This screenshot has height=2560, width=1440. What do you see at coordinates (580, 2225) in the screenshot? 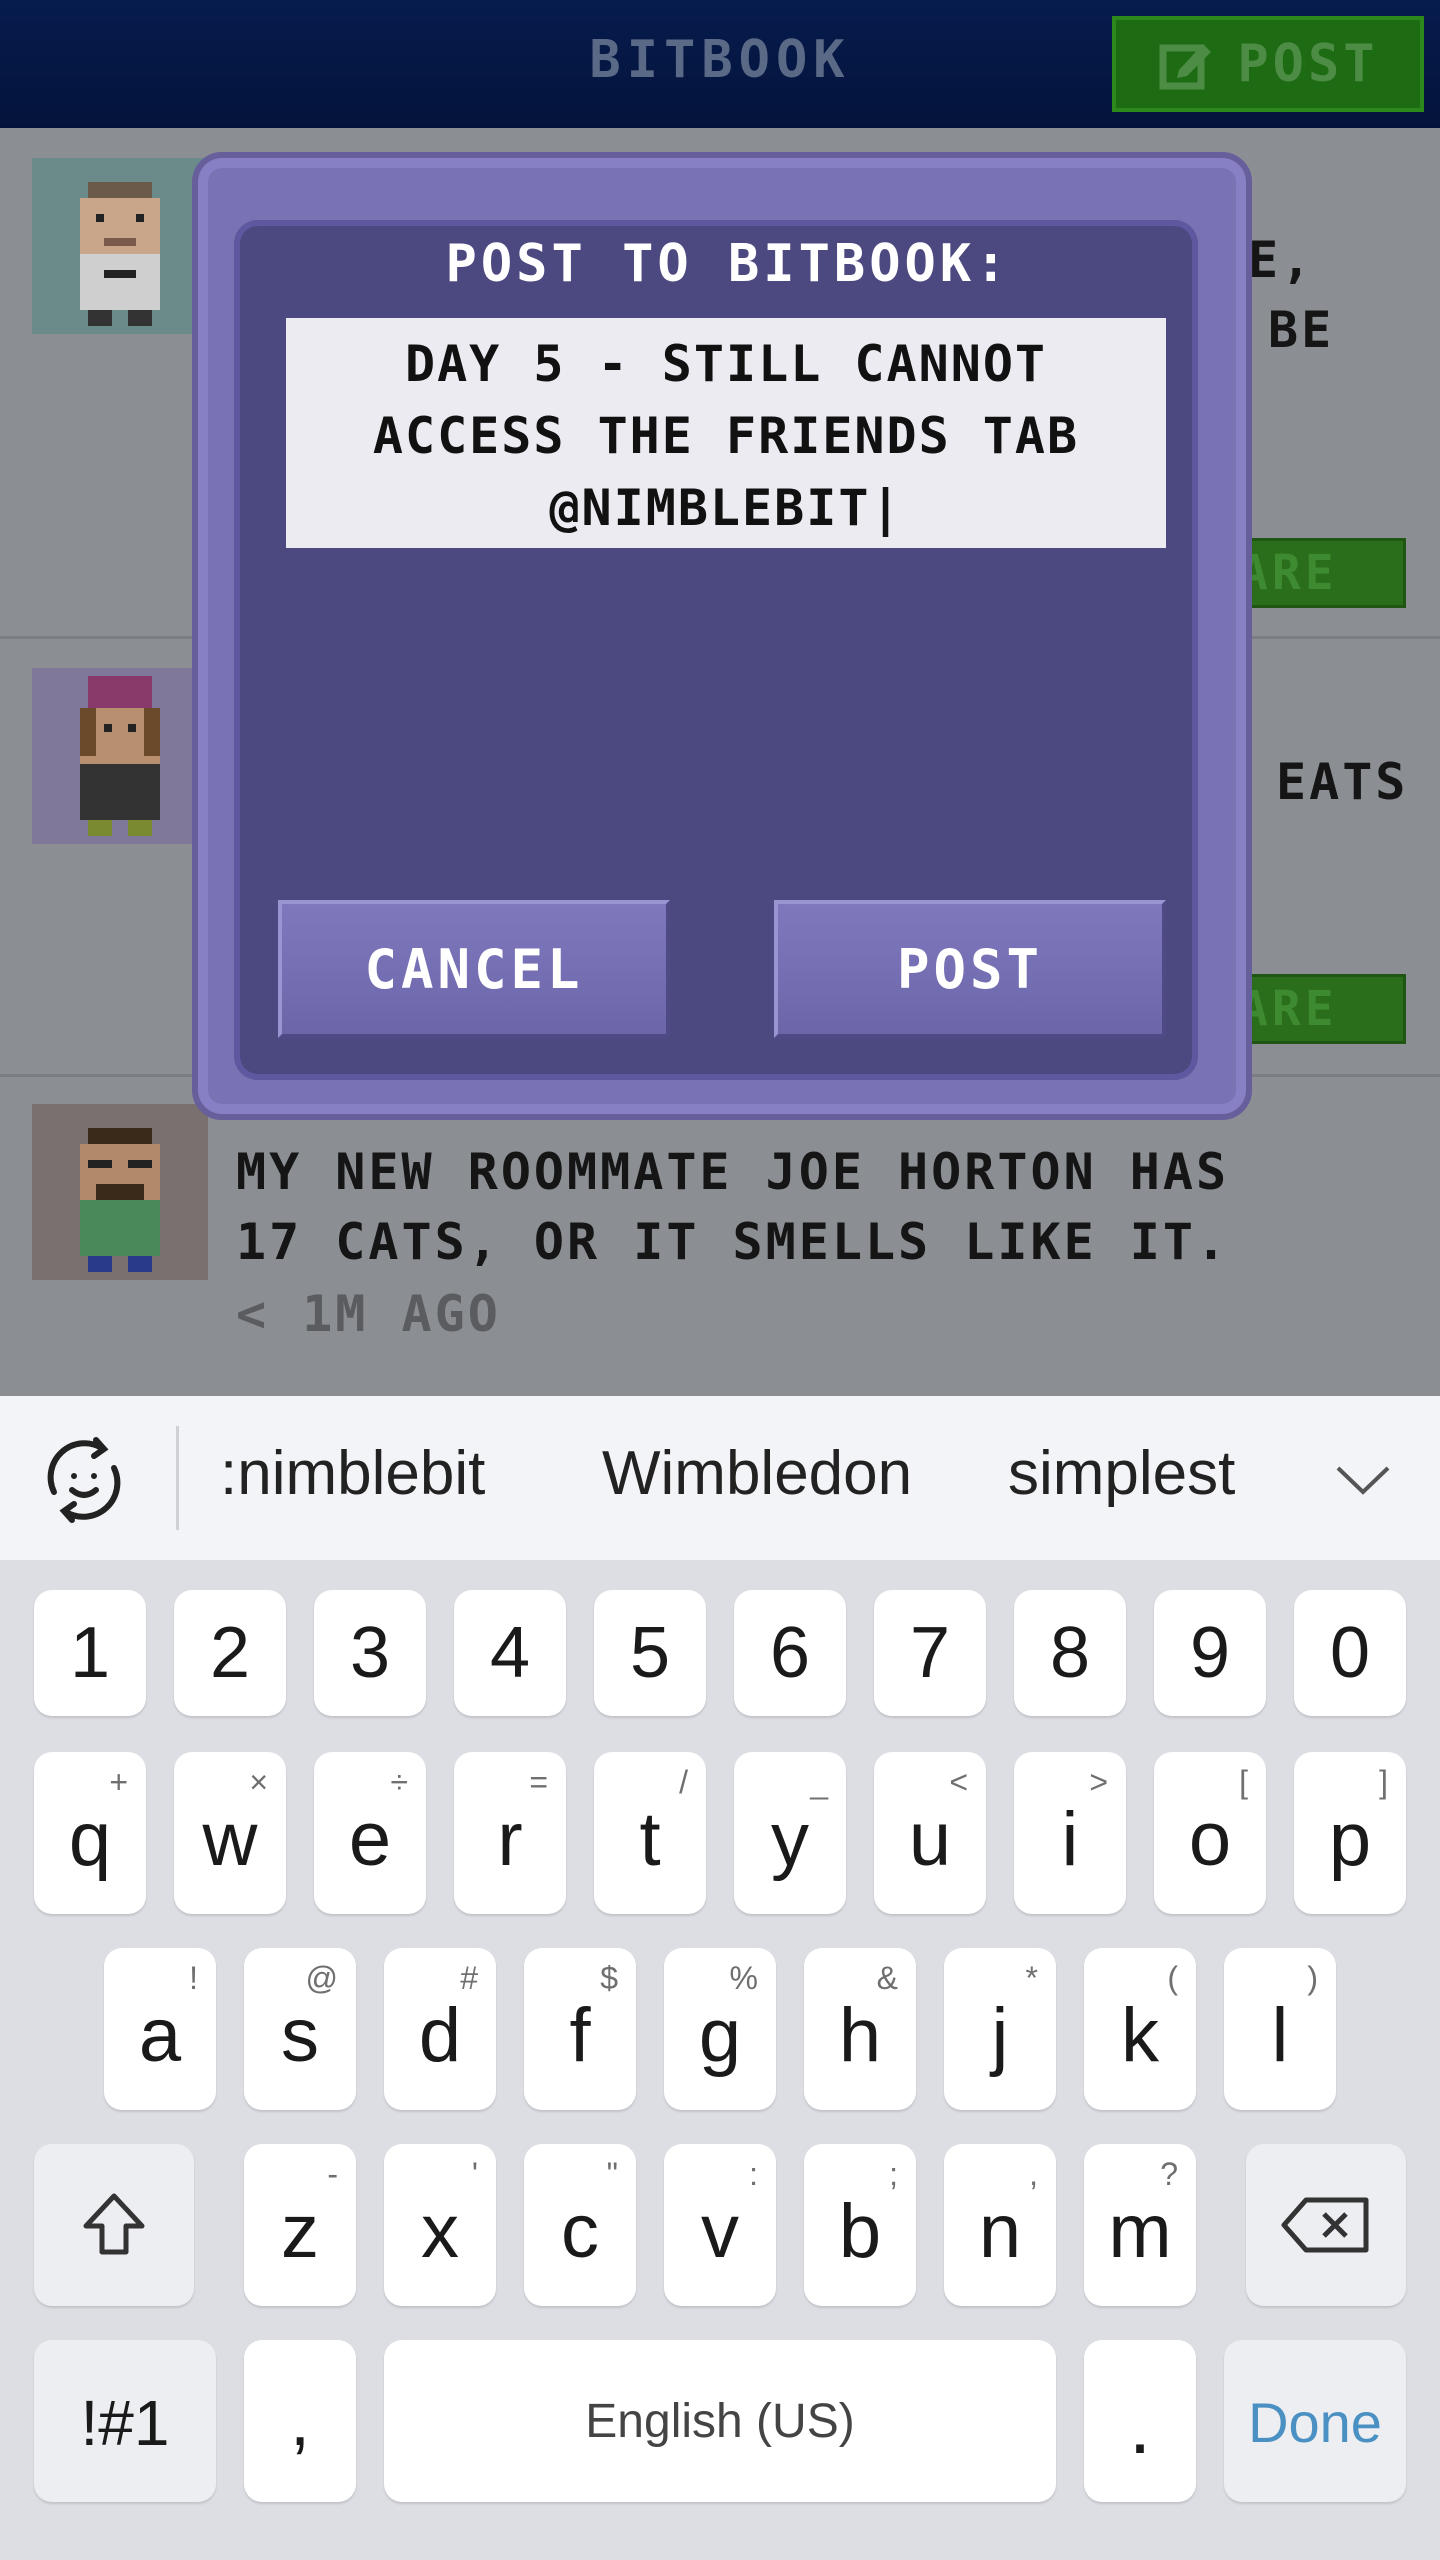
I see `key-c: " c` at bounding box center [580, 2225].